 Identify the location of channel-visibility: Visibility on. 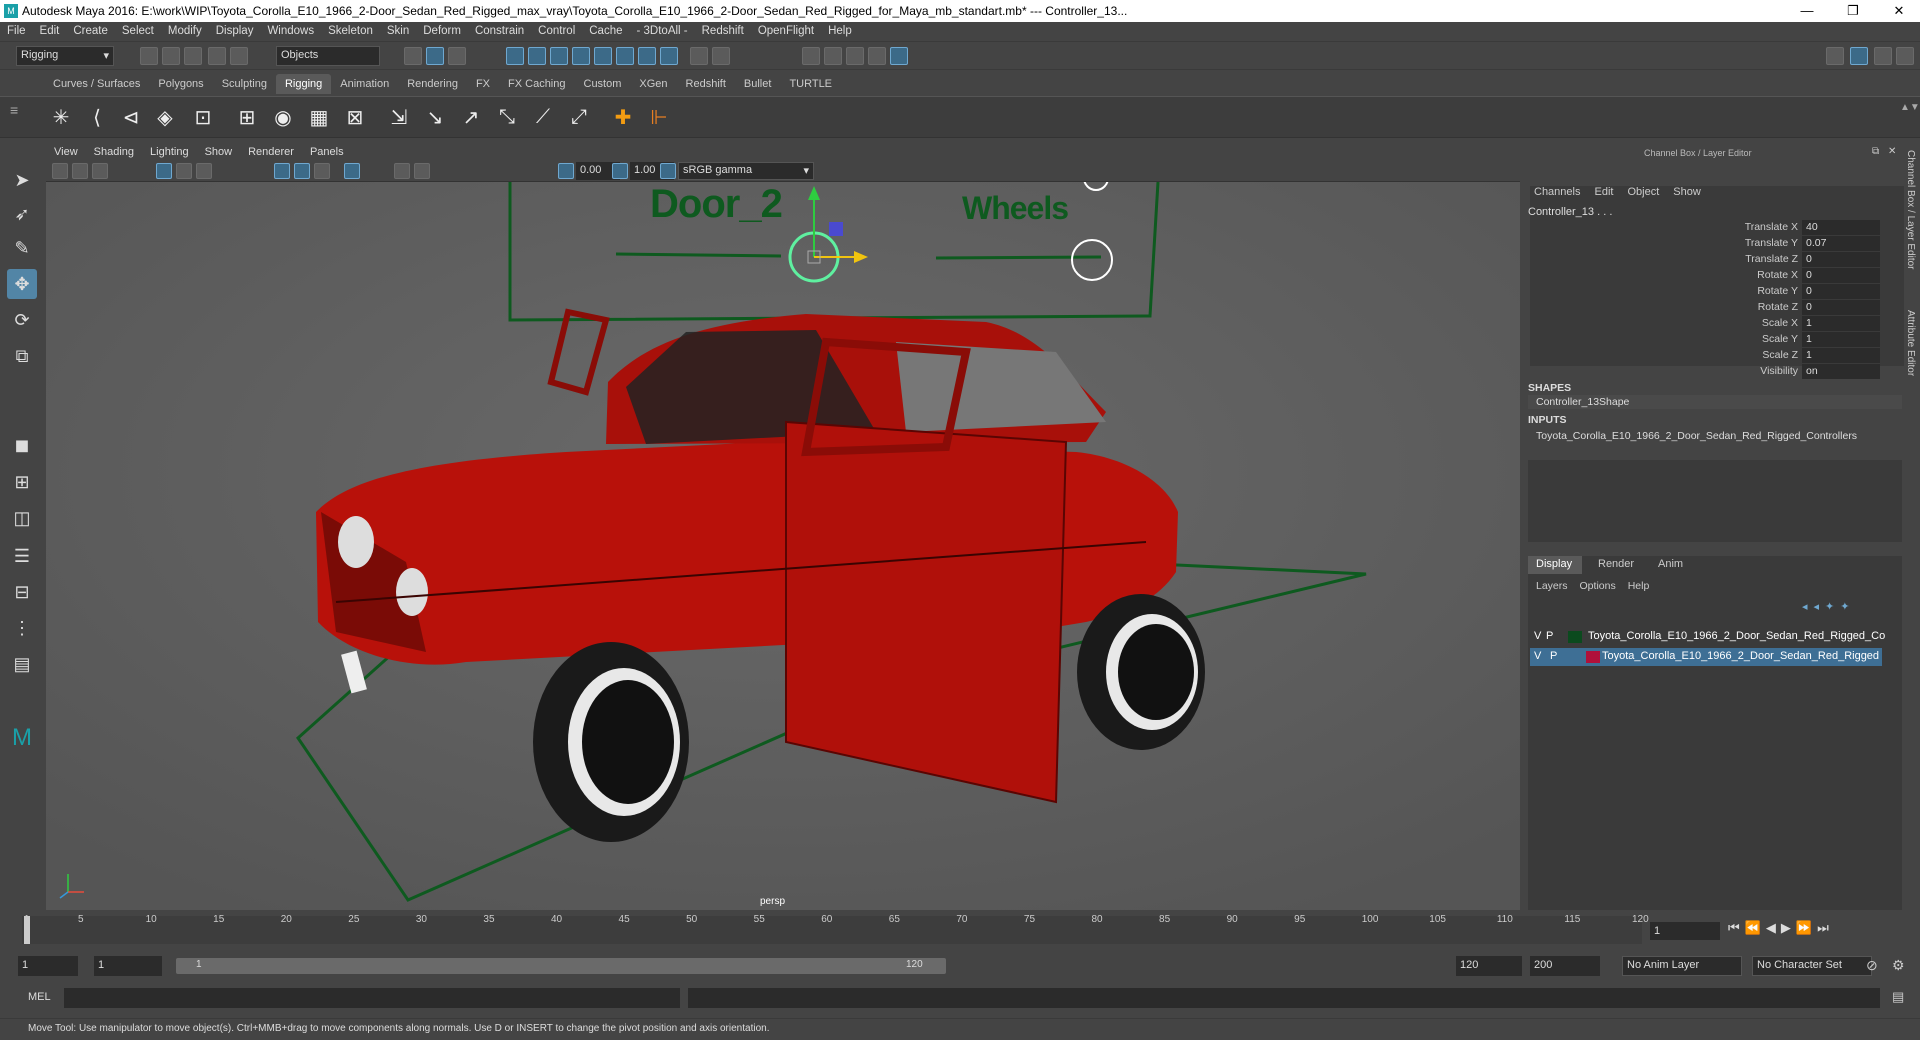
(1790, 371).